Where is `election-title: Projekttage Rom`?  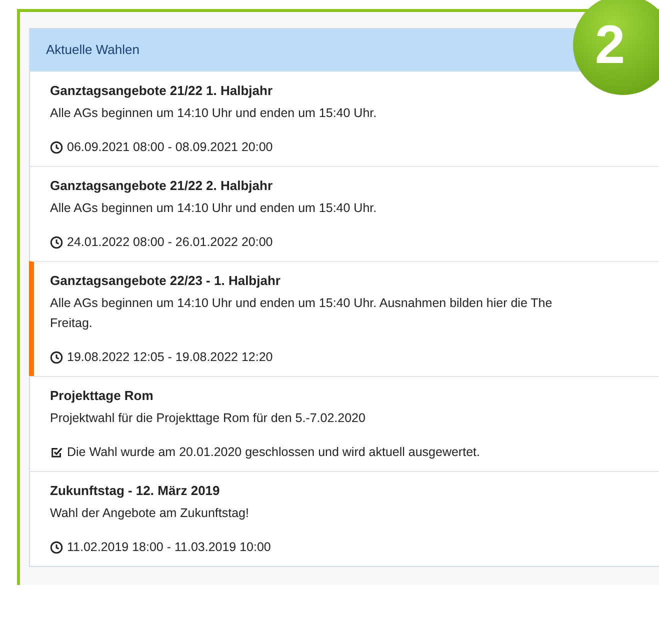
election-title: Projekttage Rom is located at coordinates (102, 396).